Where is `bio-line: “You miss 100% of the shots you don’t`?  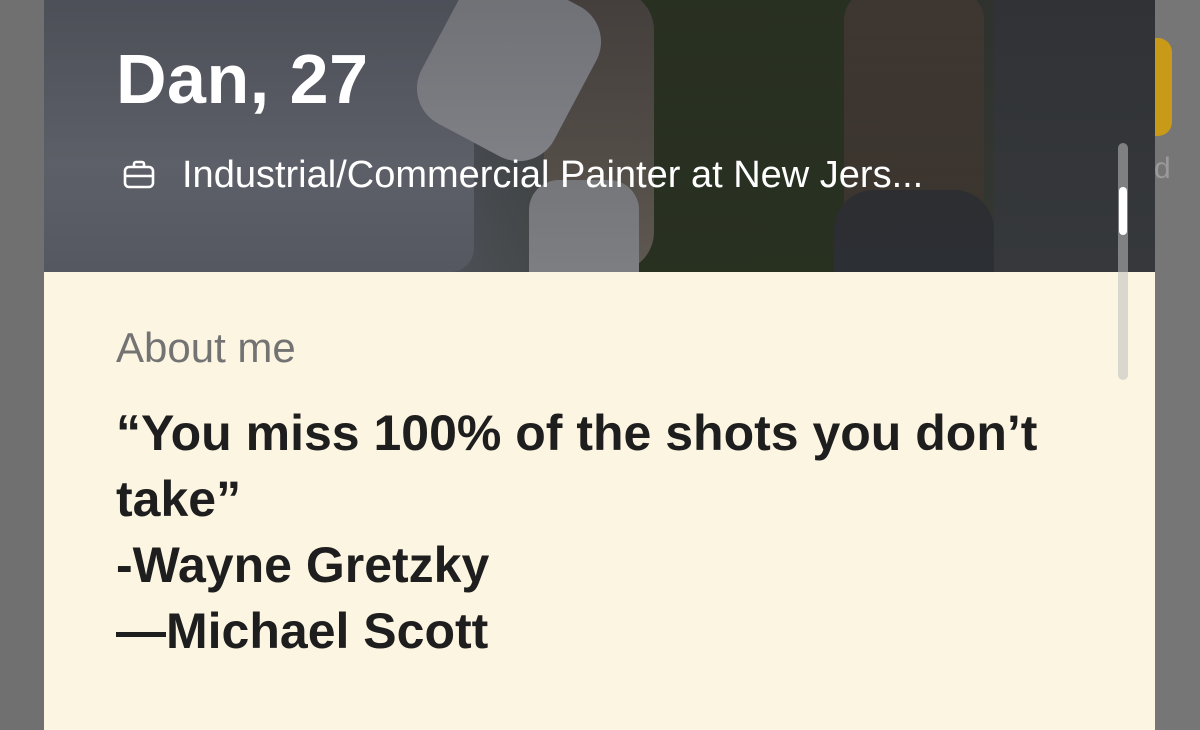
bio-line: “You miss 100% of the shots you don’t is located at coordinates (577, 433).